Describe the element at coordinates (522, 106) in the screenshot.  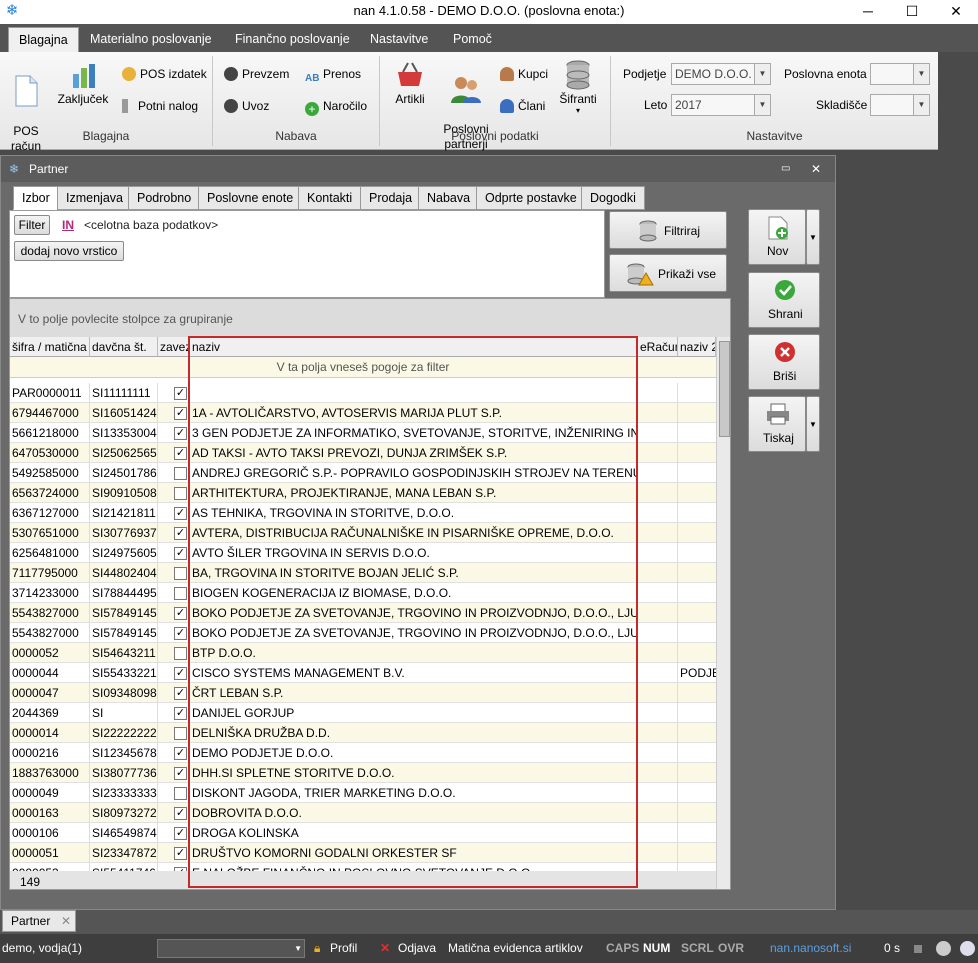
I see `clani-button: Člani` at that location.